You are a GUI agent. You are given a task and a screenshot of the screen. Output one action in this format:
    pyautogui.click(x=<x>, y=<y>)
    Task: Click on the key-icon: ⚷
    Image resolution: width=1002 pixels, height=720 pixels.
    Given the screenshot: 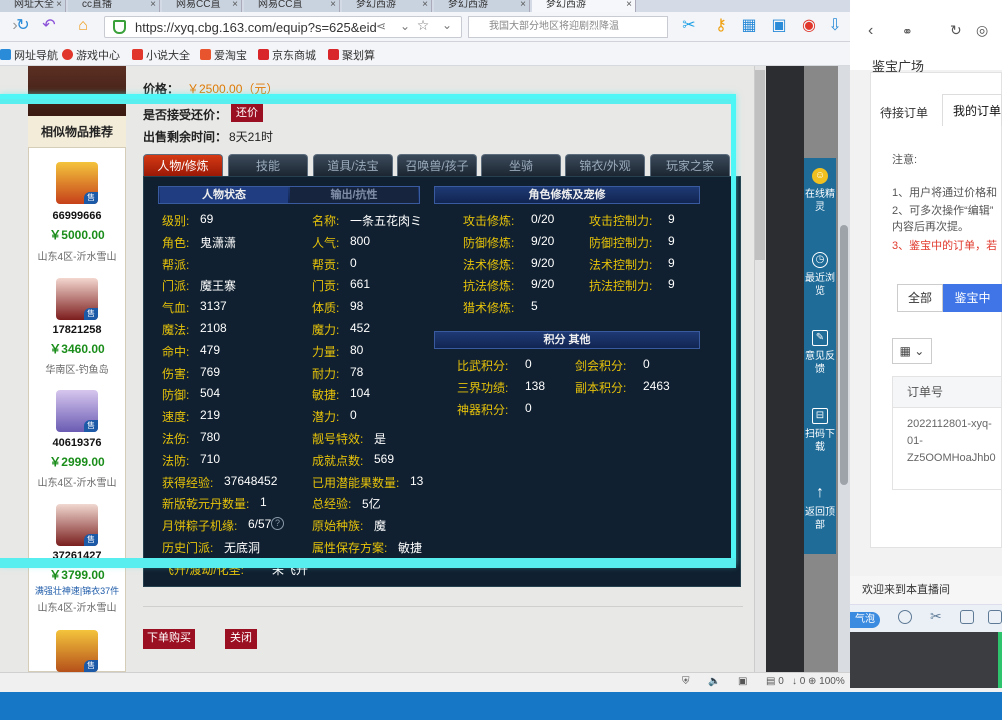 What is the action you would take?
    pyautogui.click(x=721, y=26)
    